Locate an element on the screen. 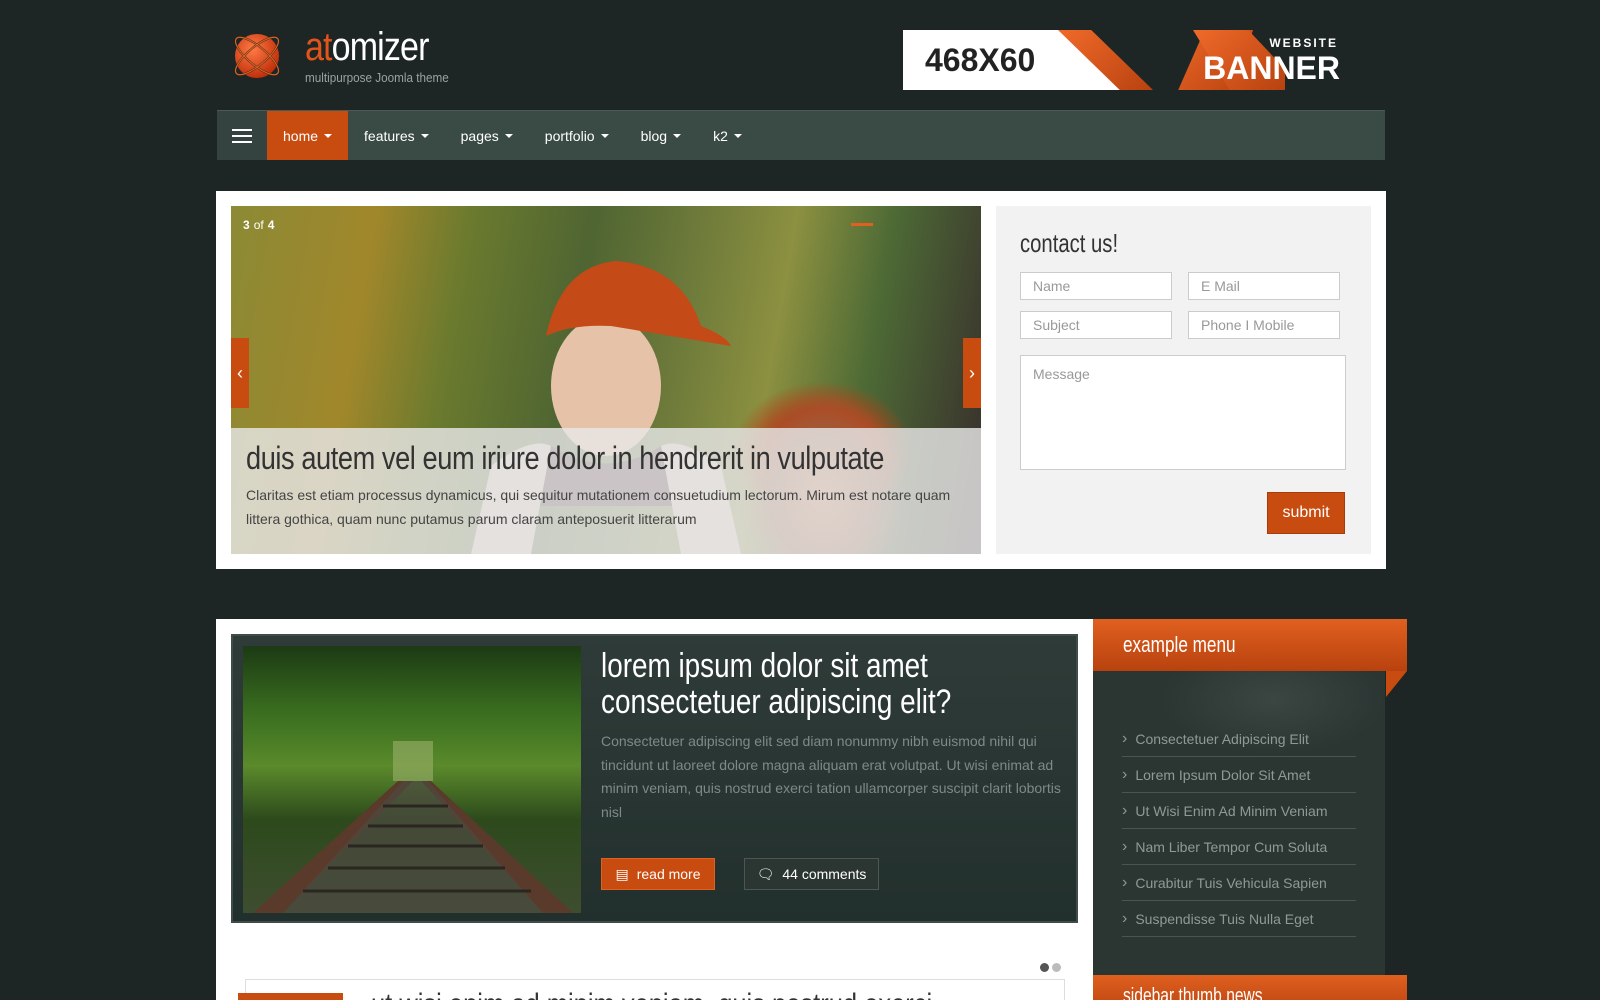 The image size is (1600, 1000). name-field is located at coordinates (1096, 286).